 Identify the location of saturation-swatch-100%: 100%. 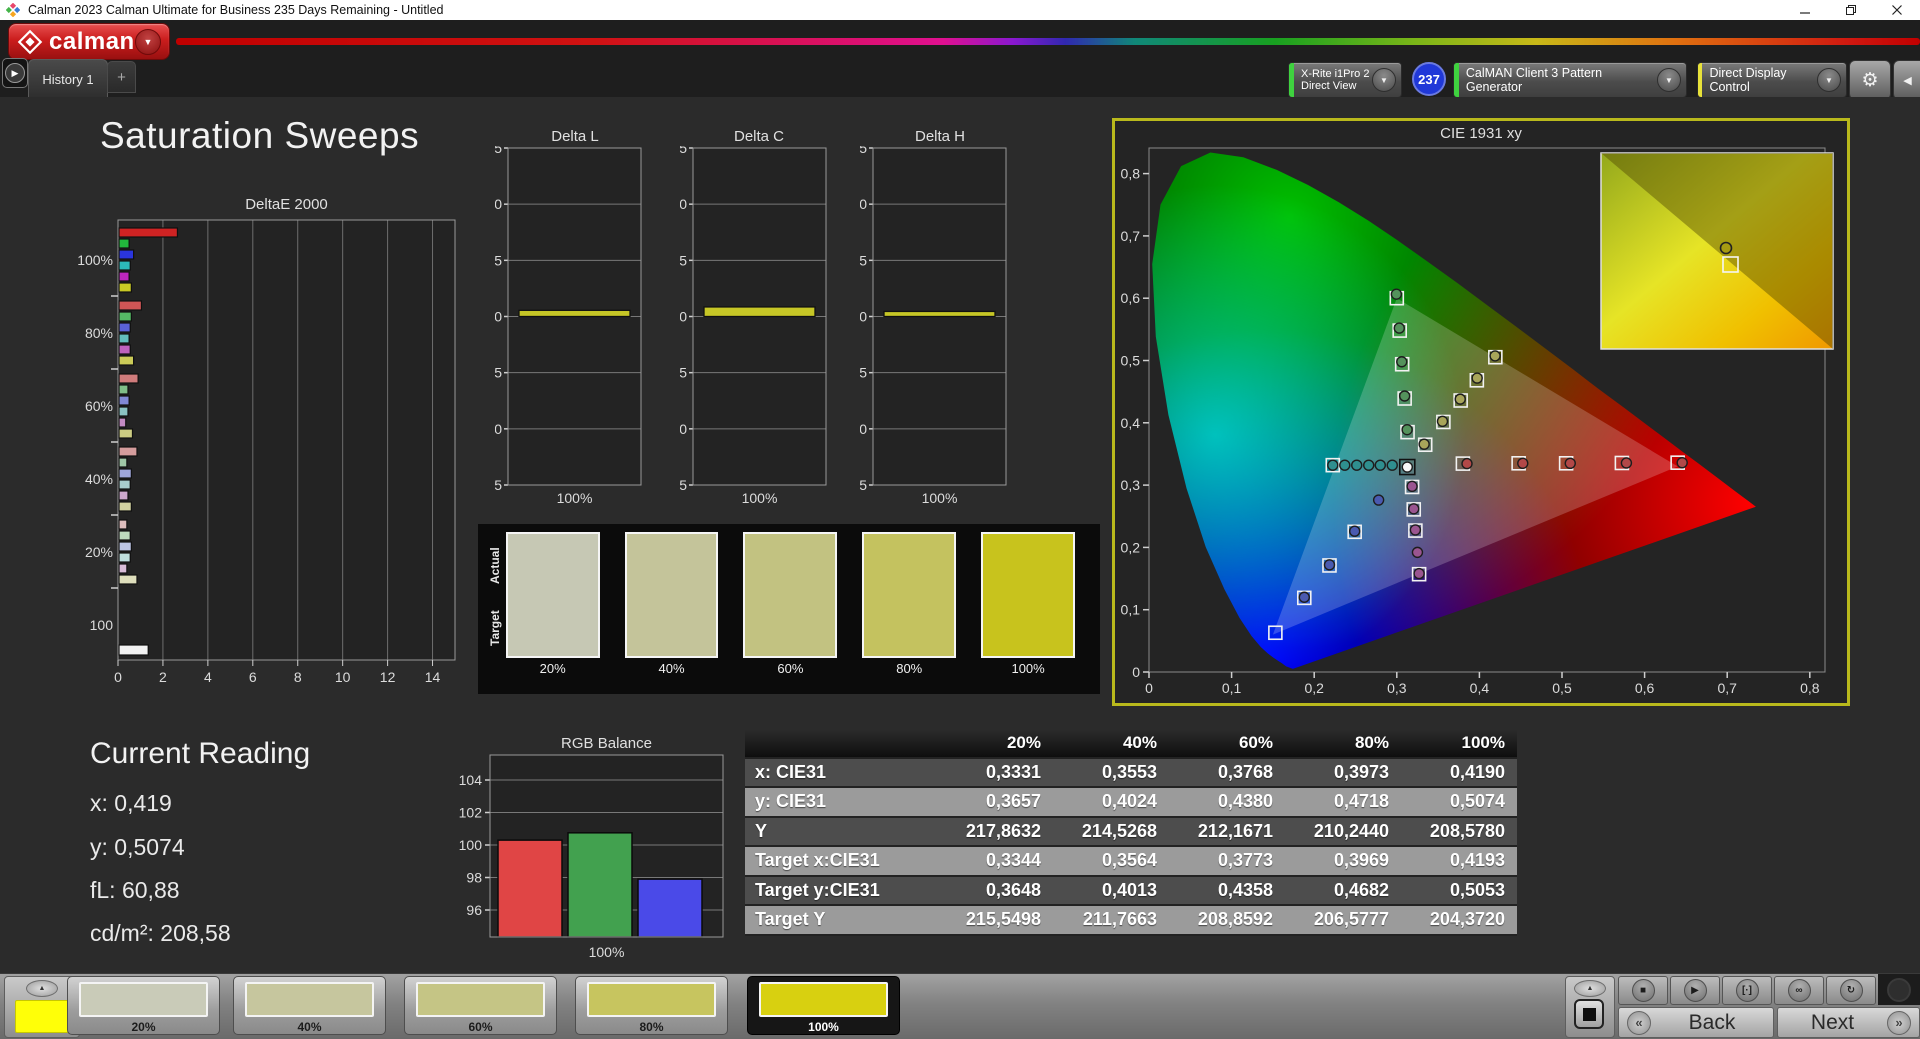
(1028, 613).